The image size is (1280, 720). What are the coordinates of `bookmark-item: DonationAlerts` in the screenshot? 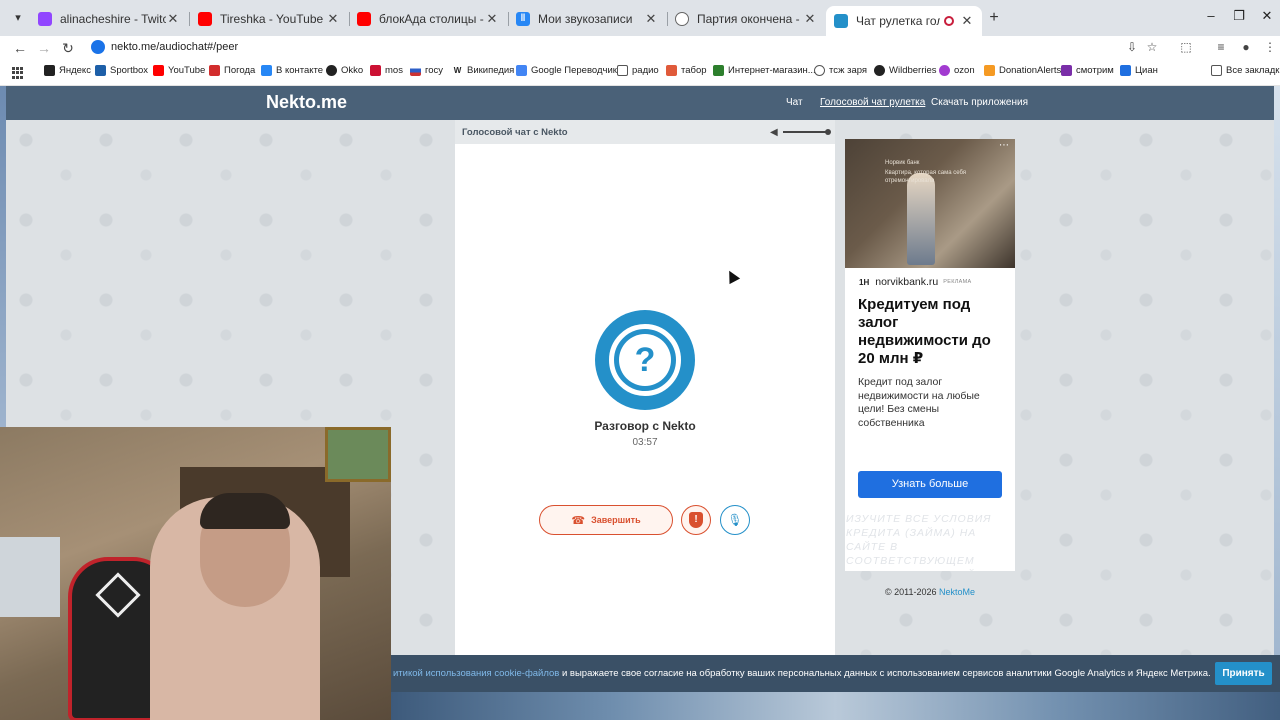 It's located at (1022, 70).